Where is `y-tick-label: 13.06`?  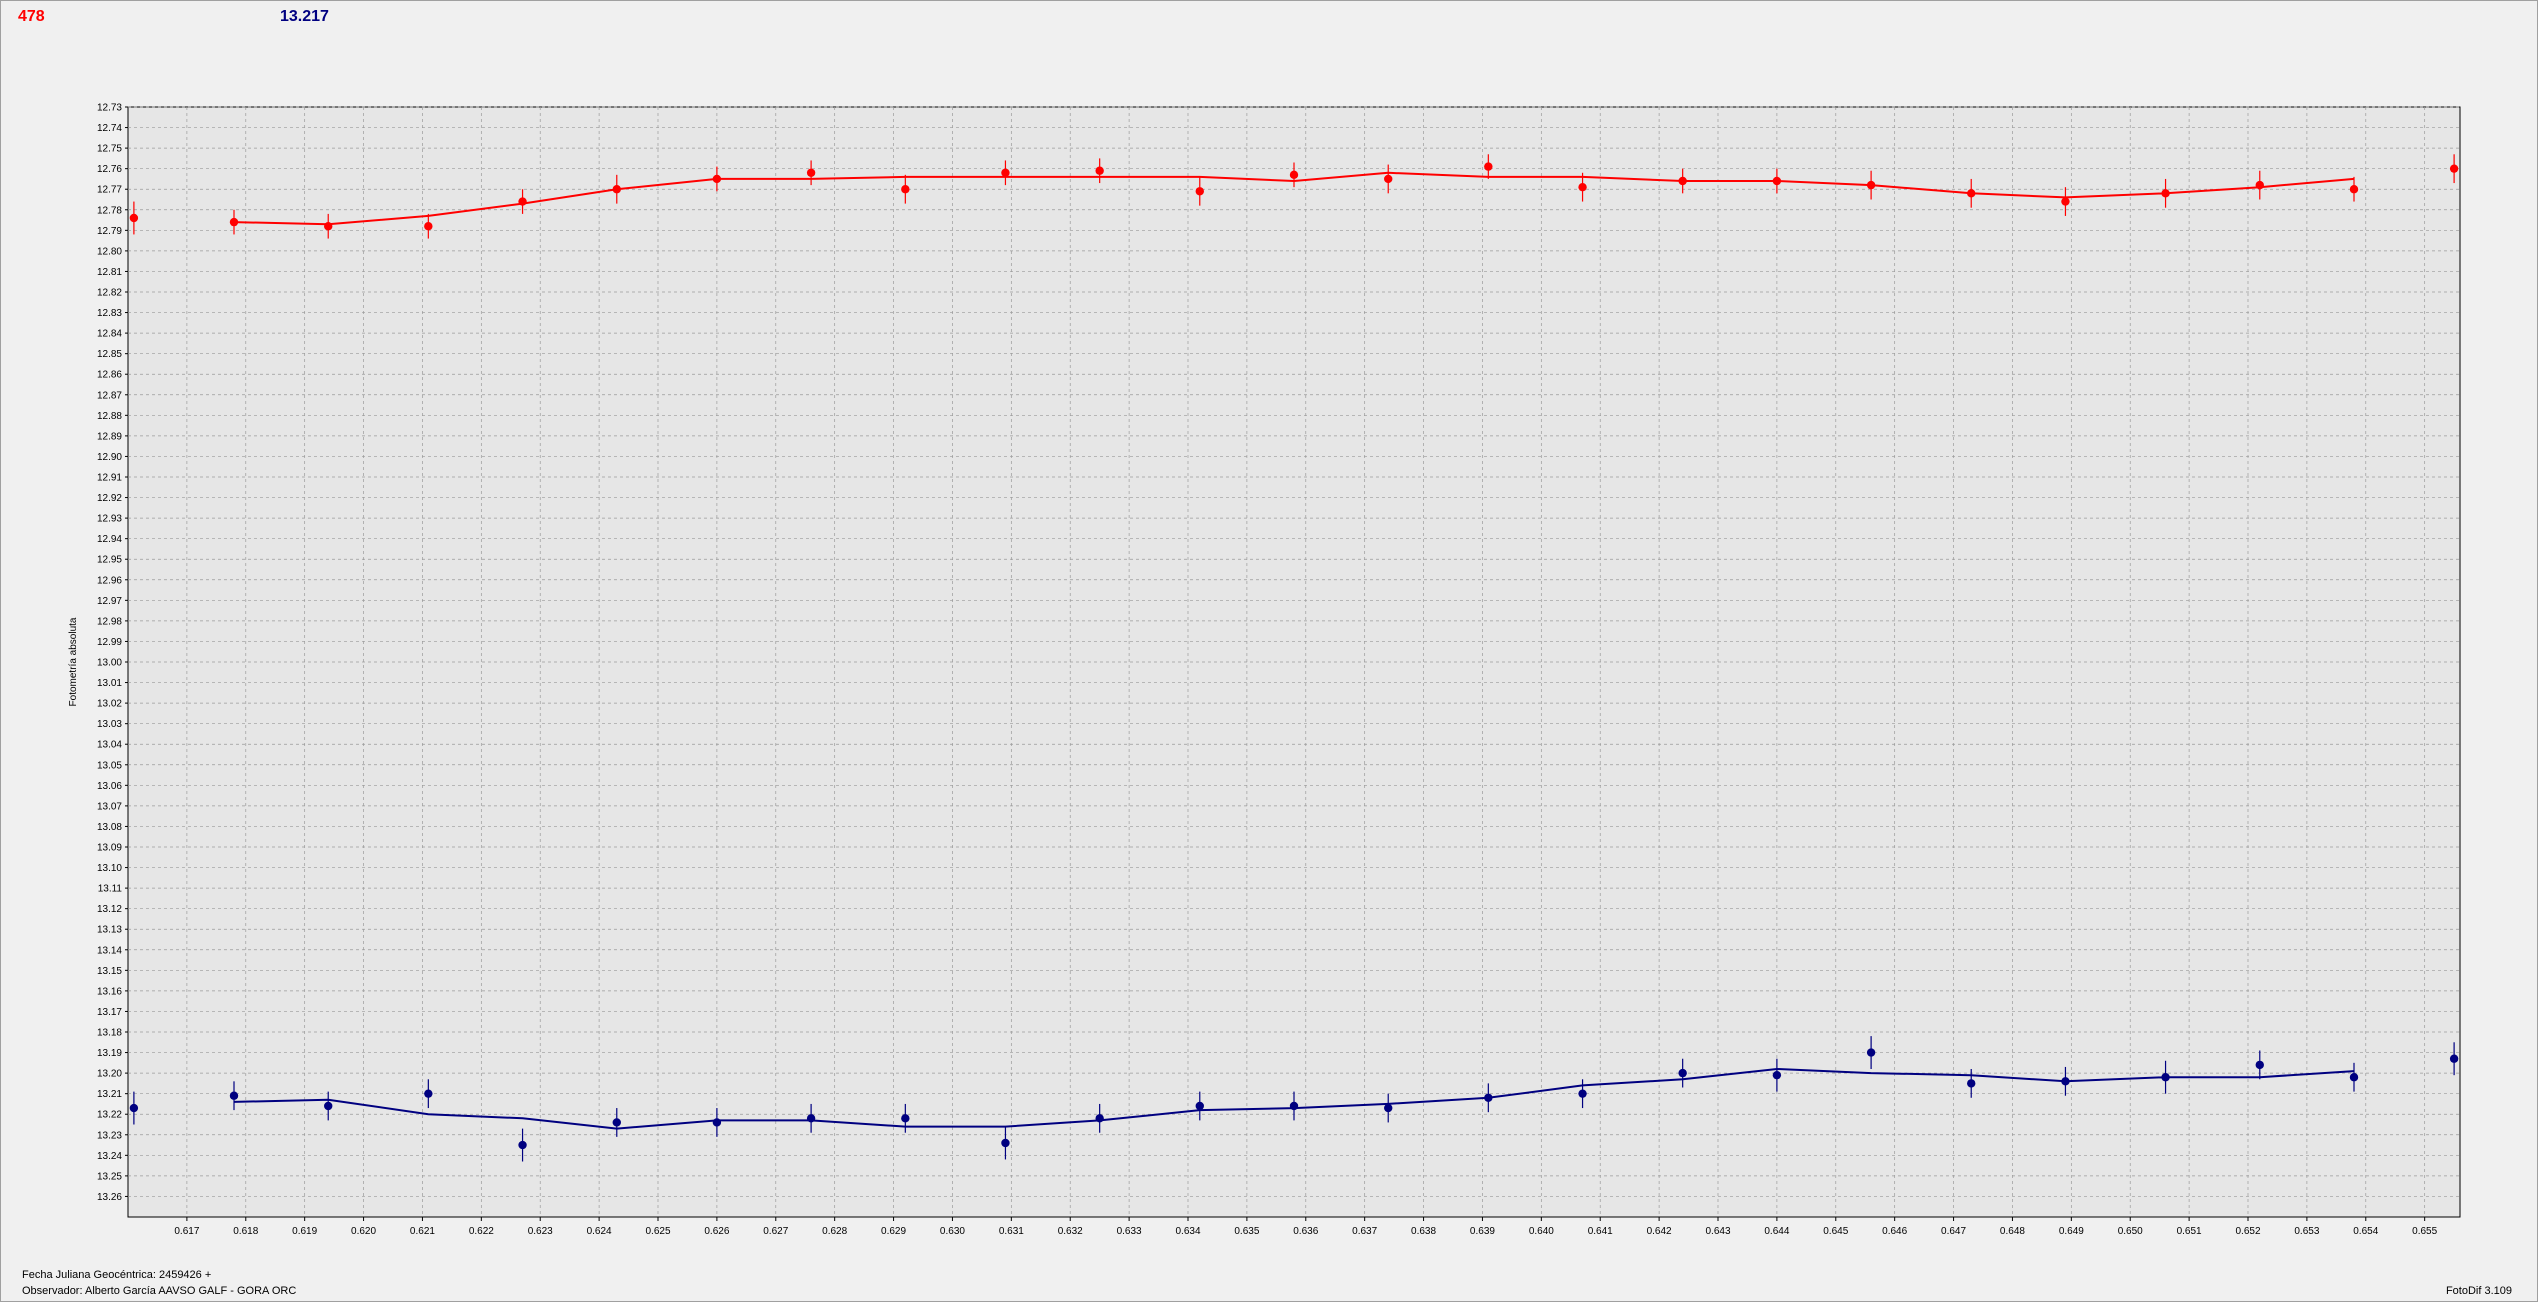
y-tick-label: 13.06 is located at coordinates (109, 786).